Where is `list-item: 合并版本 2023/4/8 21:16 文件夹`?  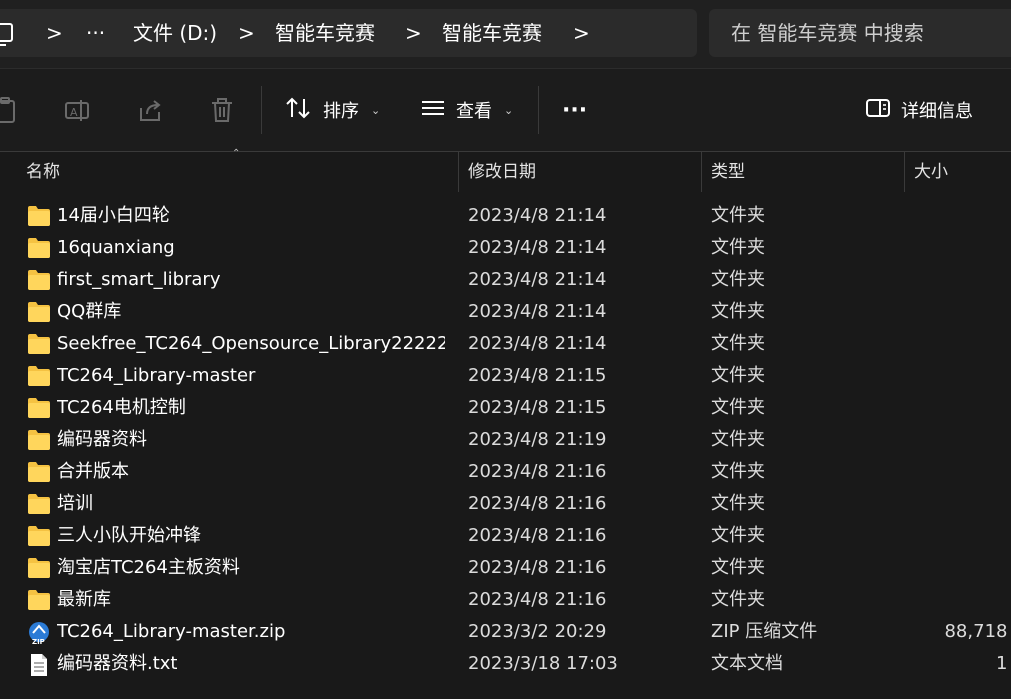 list-item: 合并版本 2023/4/8 21:16 文件夹 is located at coordinates (505, 472).